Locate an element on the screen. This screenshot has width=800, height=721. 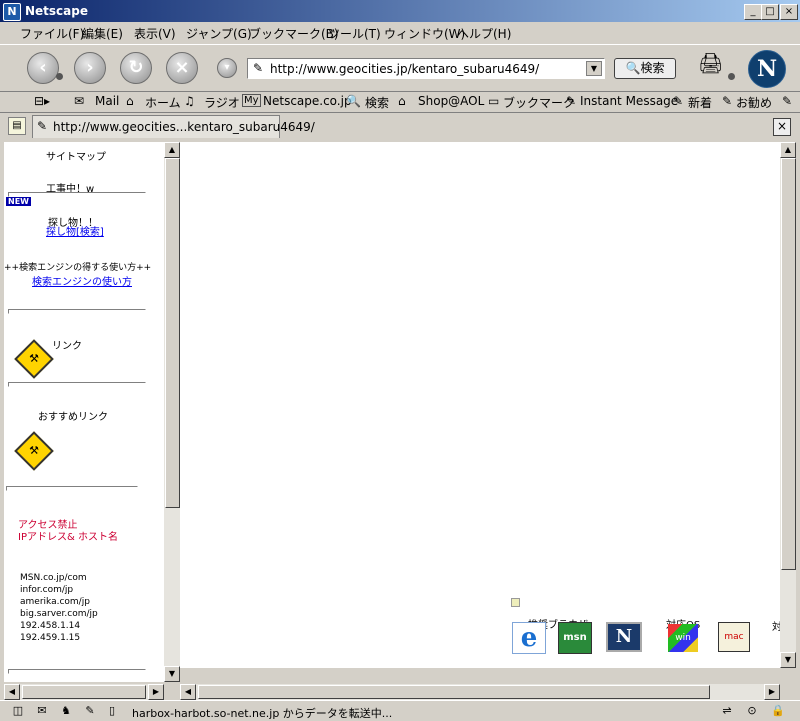
left-horizontal-scrollbar: ◀ ▶ is located at coordinates (84, 692).